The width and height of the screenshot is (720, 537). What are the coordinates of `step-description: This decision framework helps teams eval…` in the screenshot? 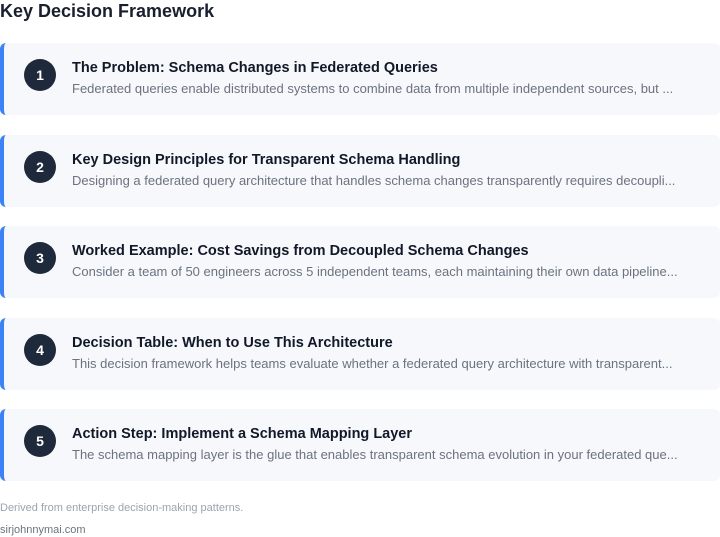 It's located at (372, 363).